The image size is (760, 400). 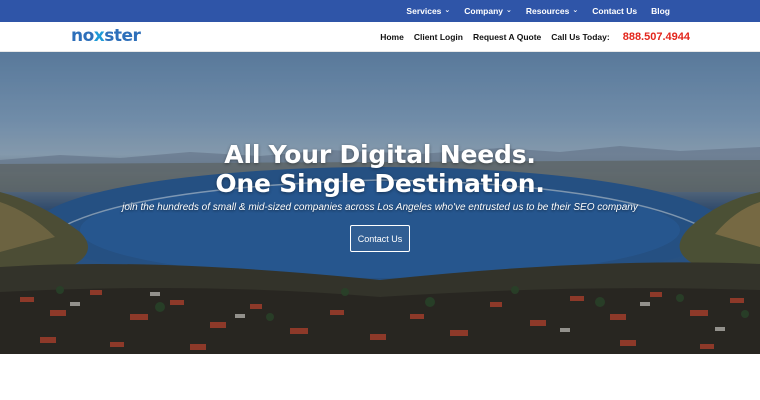 What do you see at coordinates (507, 37) in the screenshot?
I see `nav-request-quote: Request A Quote` at bounding box center [507, 37].